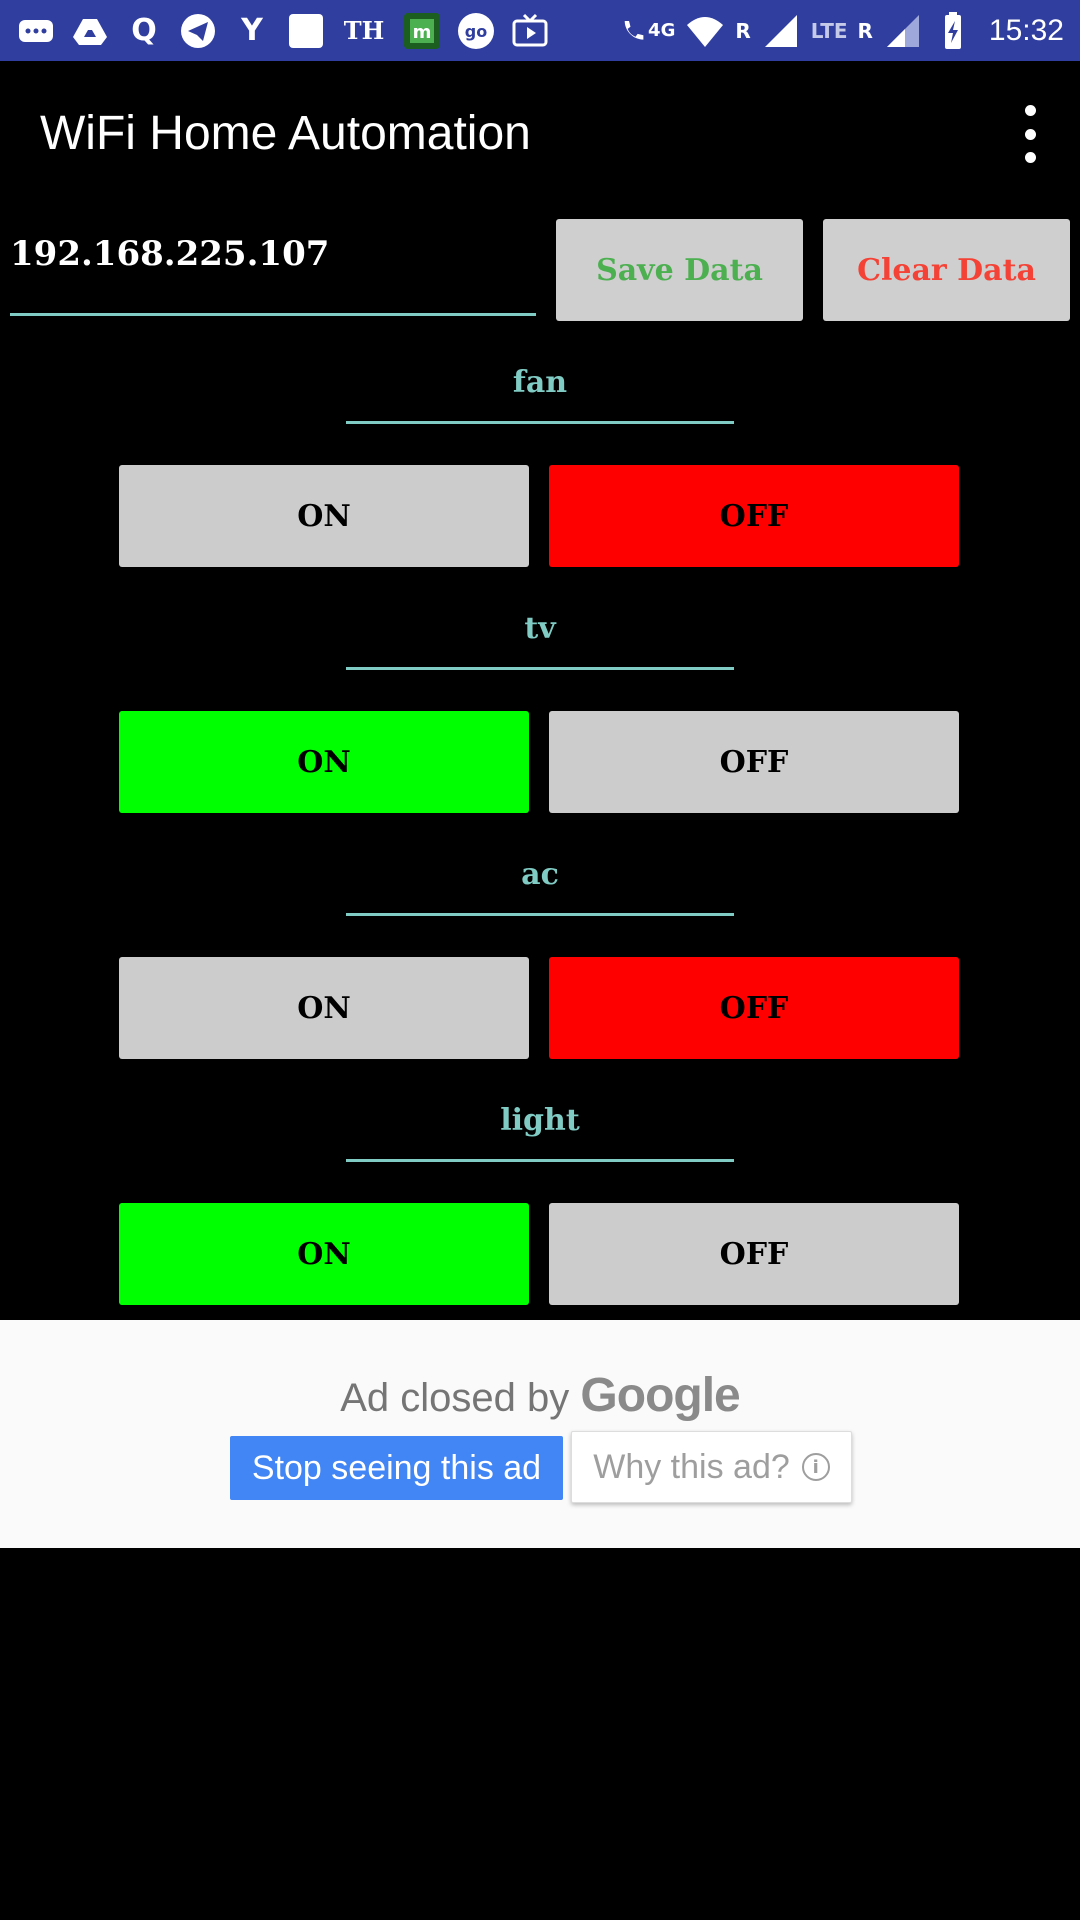  I want to click on signal-icon, so click(781, 31).